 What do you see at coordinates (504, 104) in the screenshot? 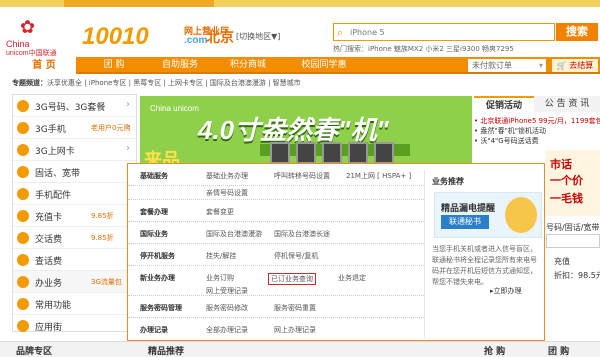
I see `tab-promotions: 促销活动` at bounding box center [504, 104].